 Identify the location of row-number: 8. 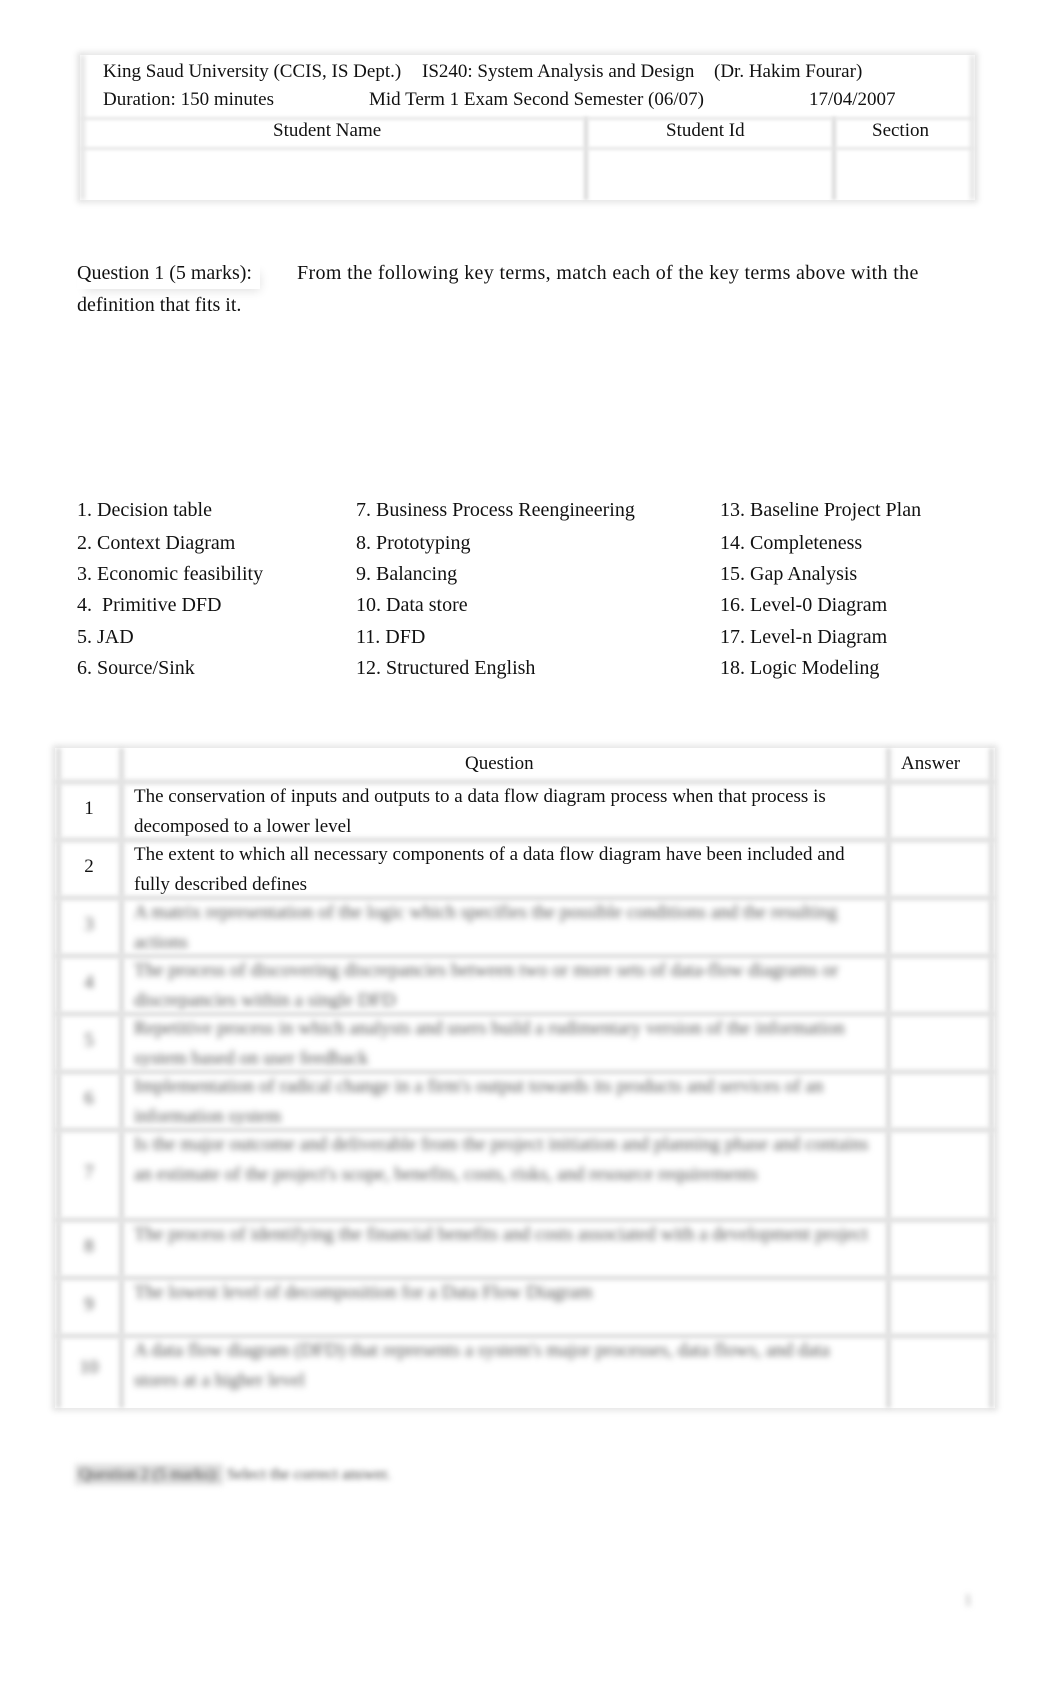
(89, 1246).